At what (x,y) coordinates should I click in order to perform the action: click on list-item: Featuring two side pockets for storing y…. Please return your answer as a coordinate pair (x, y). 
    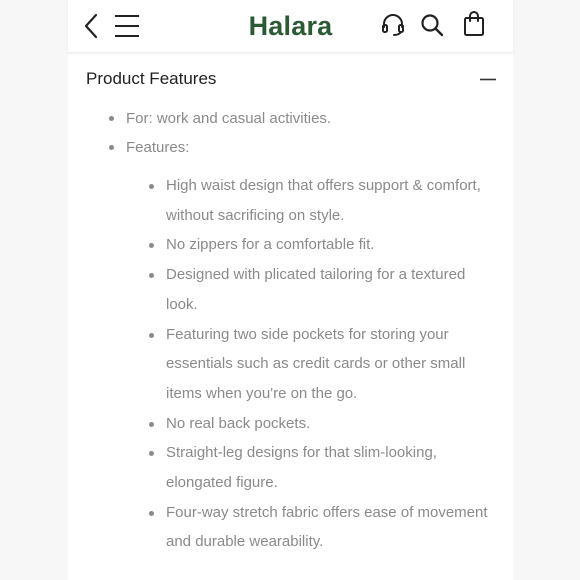
    Looking at the image, I should click on (318, 364).